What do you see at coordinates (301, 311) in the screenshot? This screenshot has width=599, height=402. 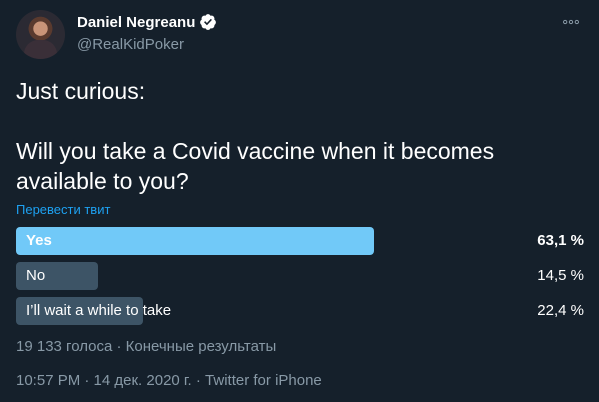 I see `poll-option-wait: I’ll wait a while to take 22,4 %` at bounding box center [301, 311].